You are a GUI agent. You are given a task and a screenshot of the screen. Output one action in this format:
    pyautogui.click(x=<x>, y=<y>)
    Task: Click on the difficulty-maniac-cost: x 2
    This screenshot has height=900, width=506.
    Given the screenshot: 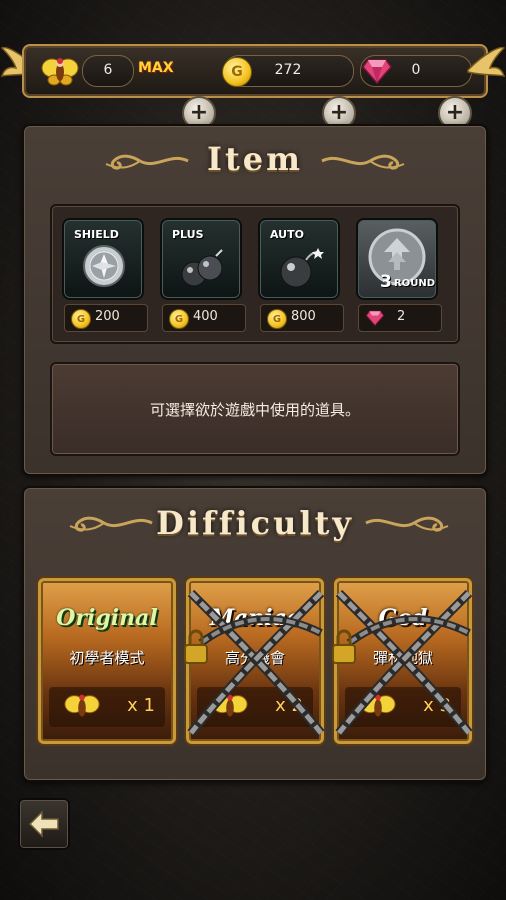 What is the action you would take?
    pyautogui.click(x=255, y=707)
    